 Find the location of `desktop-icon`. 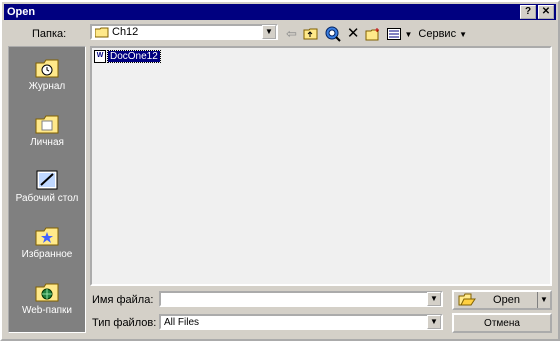

desktop-icon is located at coordinates (47, 180).